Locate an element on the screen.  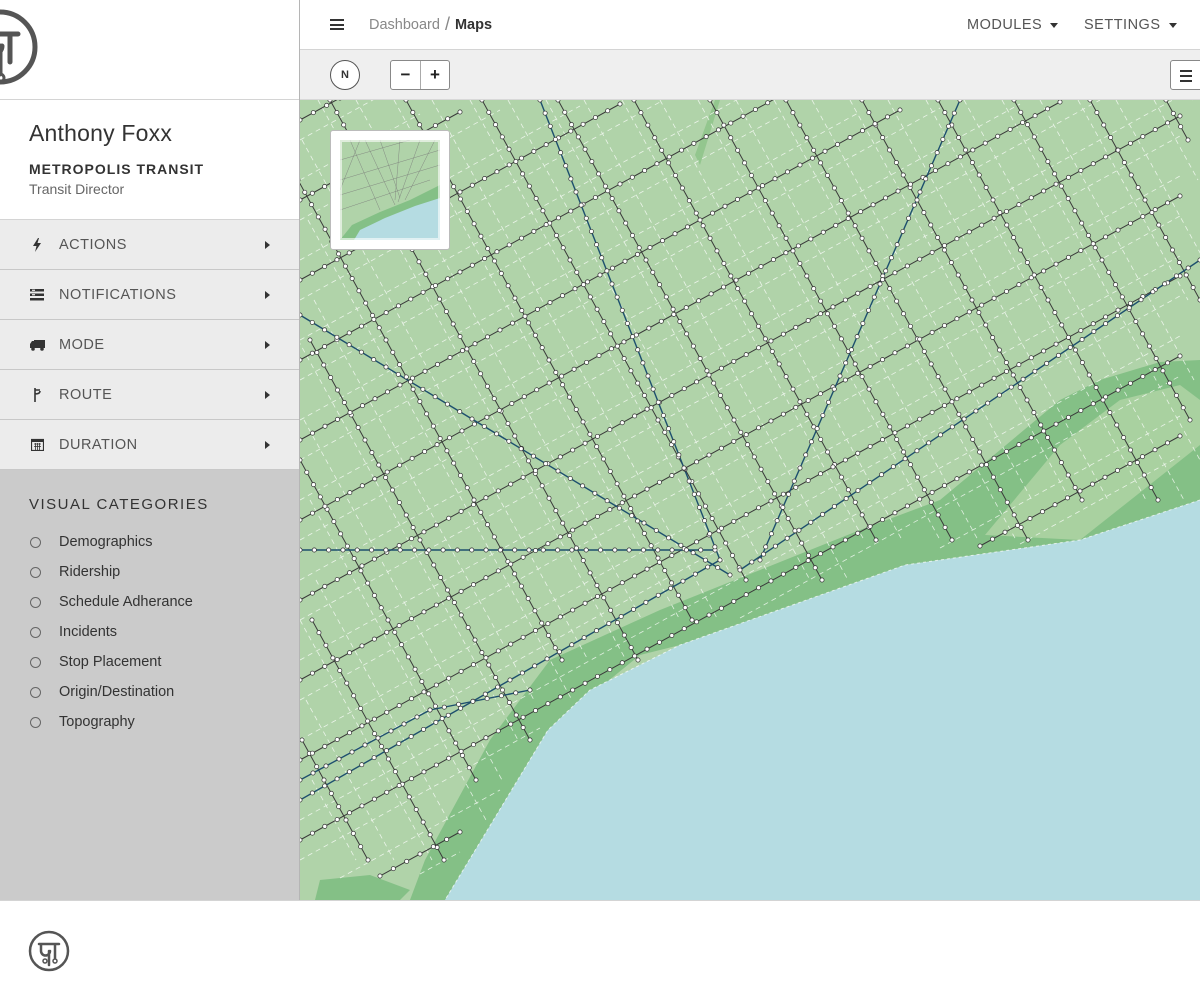
compass-north-button: N is located at coordinates (345, 75).